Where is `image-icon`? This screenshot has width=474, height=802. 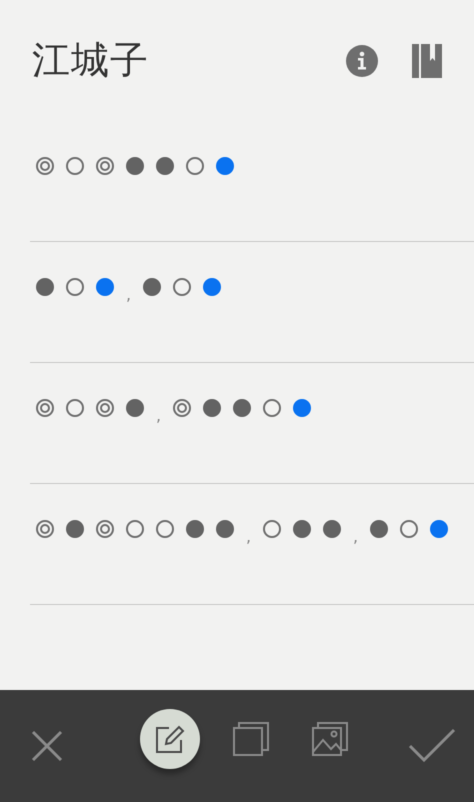 image-icon is located at coordinates (330, 739).